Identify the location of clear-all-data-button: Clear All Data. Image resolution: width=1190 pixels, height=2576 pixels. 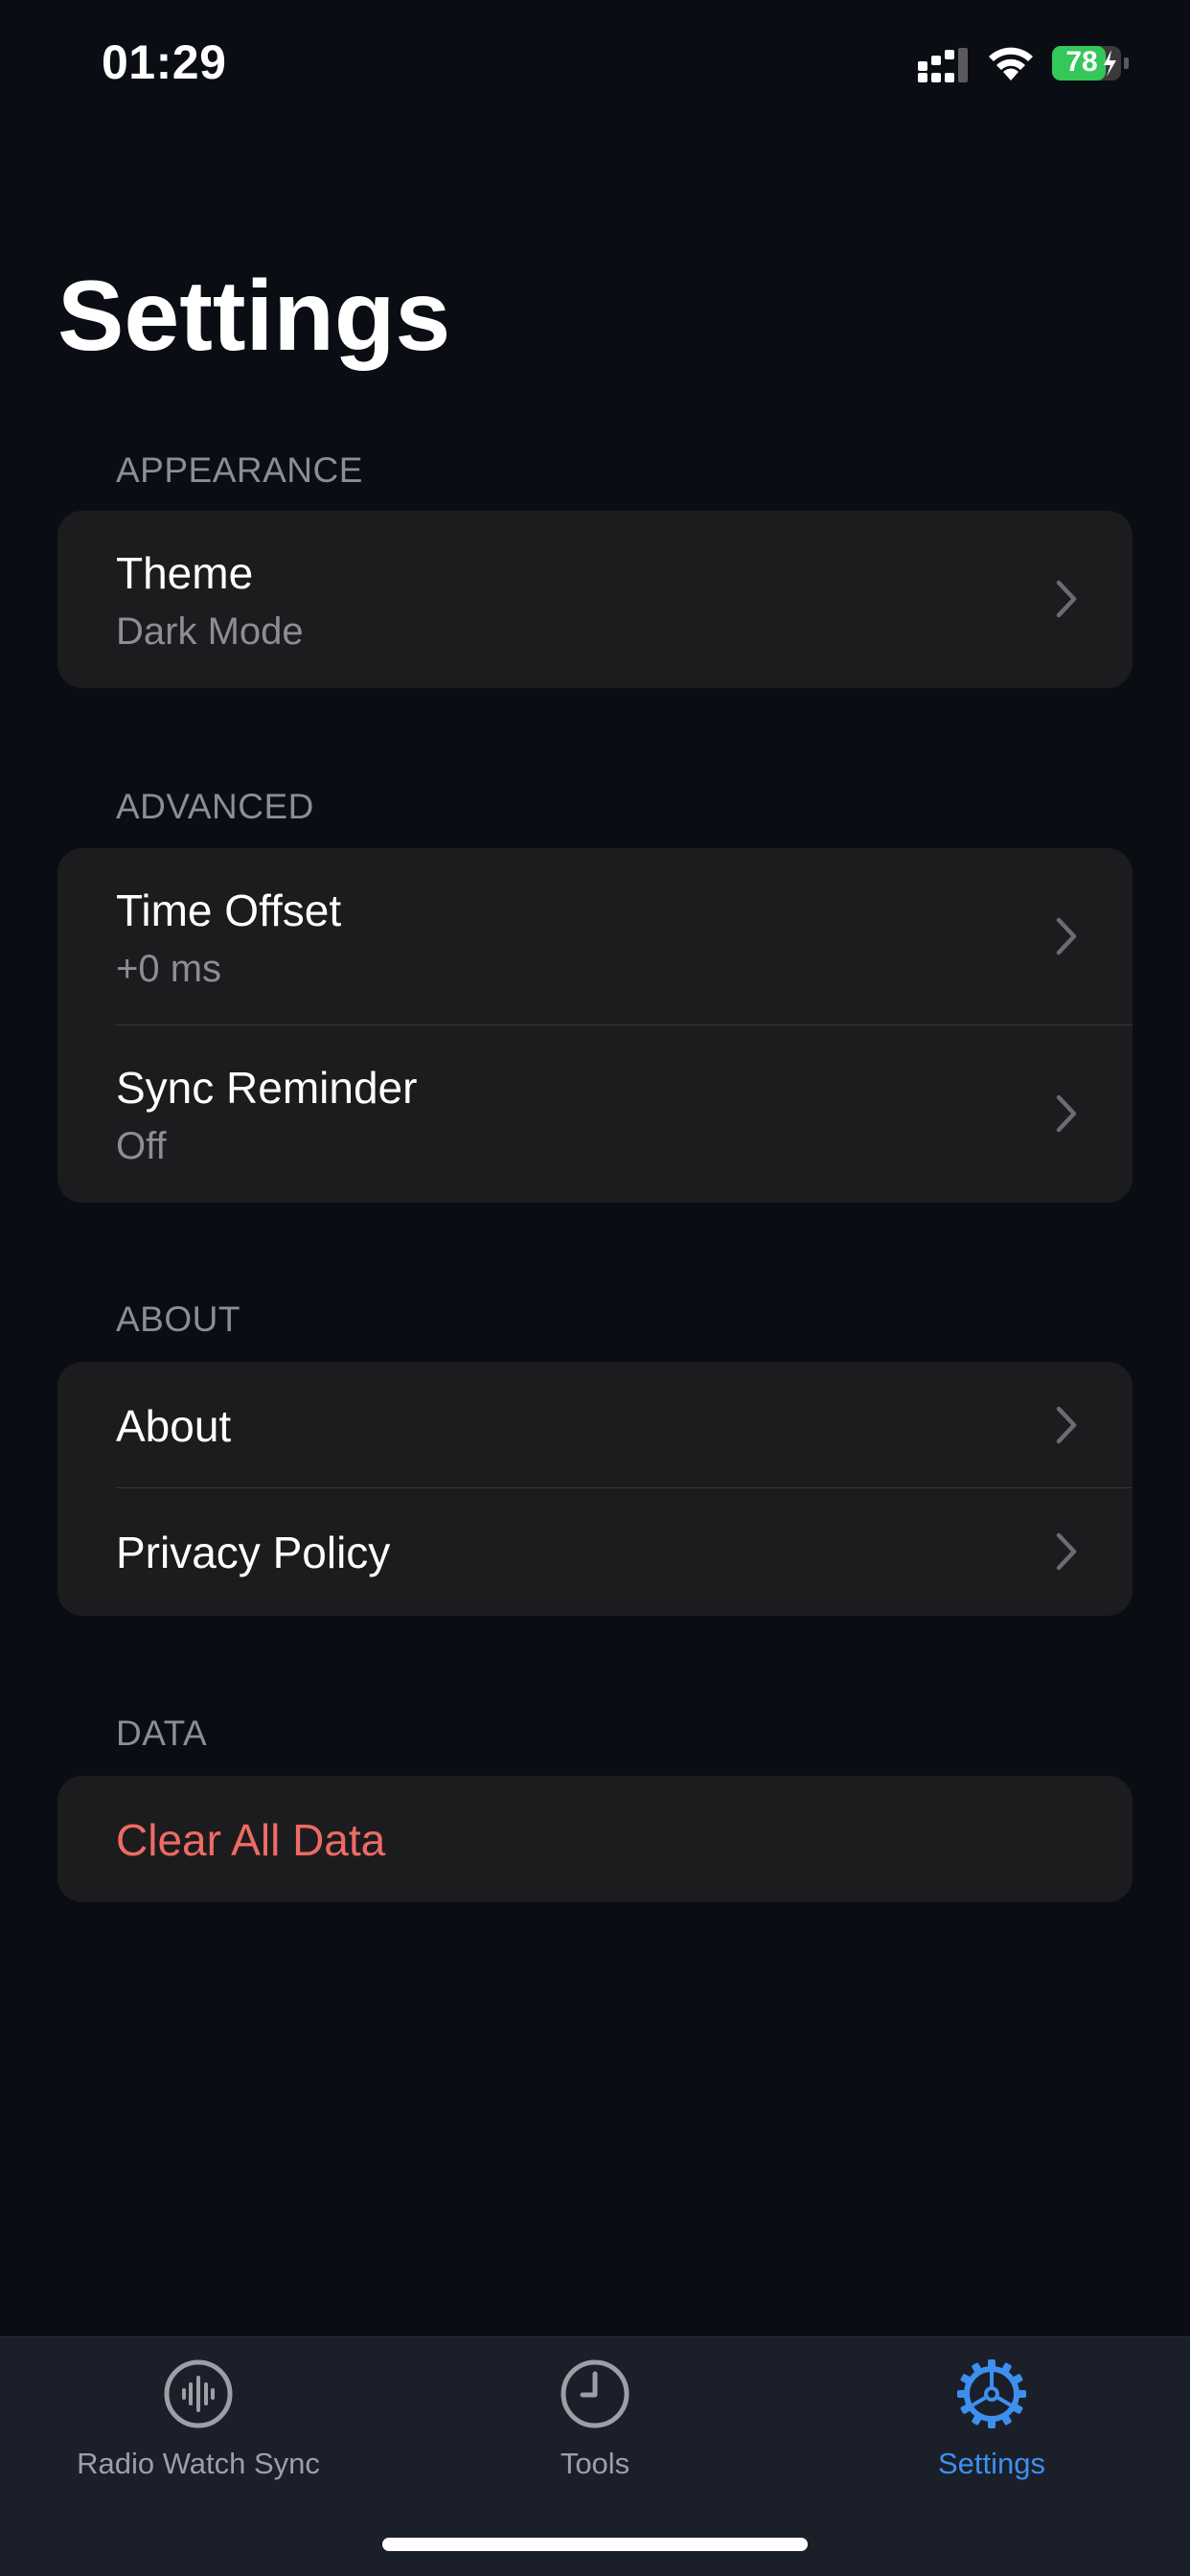
(595, 1839).